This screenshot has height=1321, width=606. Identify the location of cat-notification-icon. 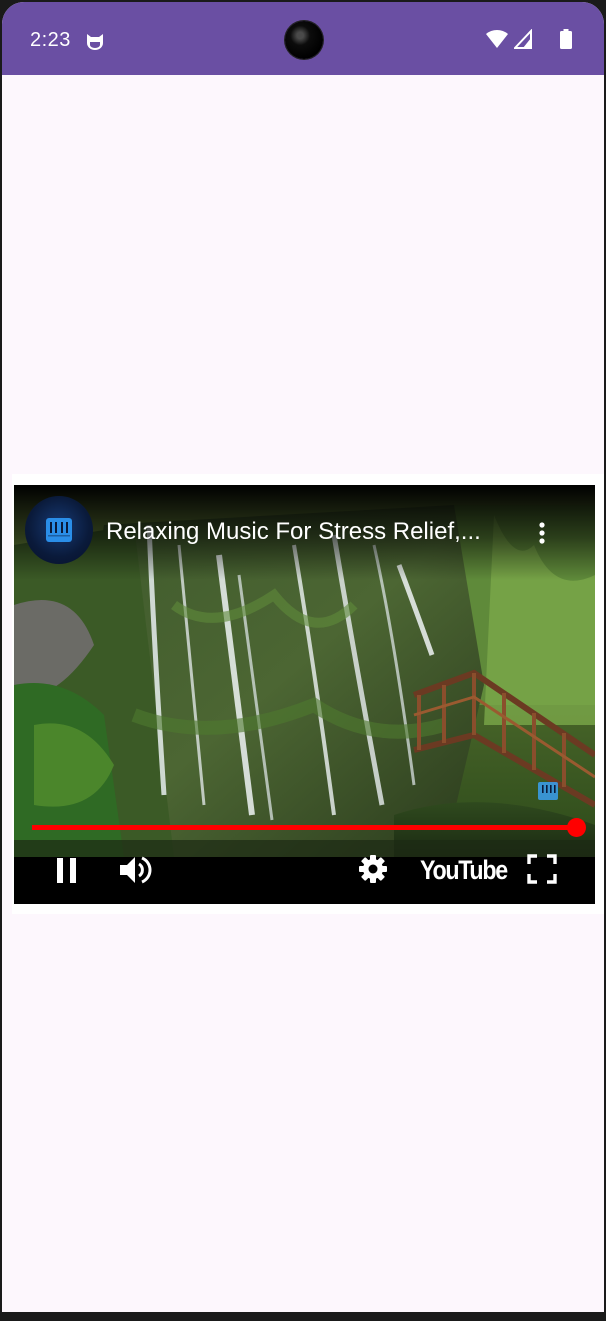
(95, 42).